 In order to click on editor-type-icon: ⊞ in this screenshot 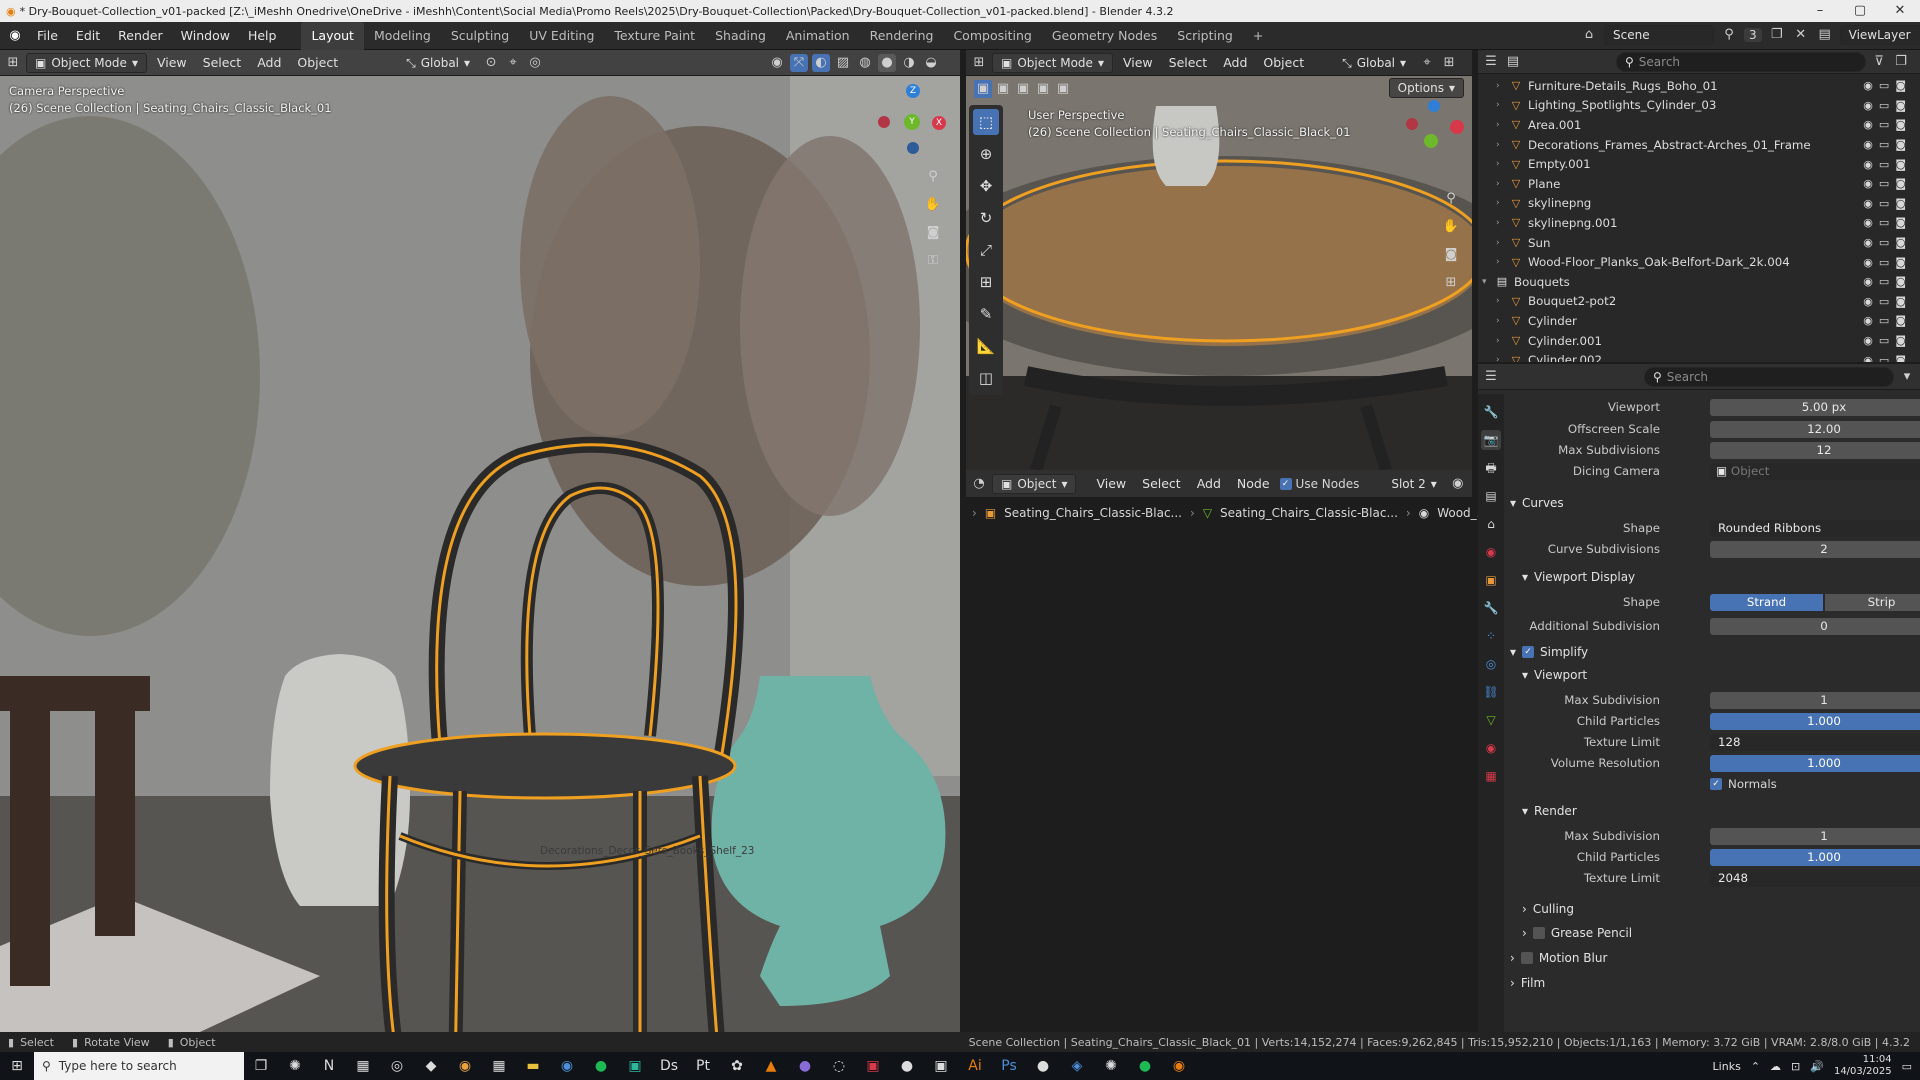, I will do `click(13, 63)`.